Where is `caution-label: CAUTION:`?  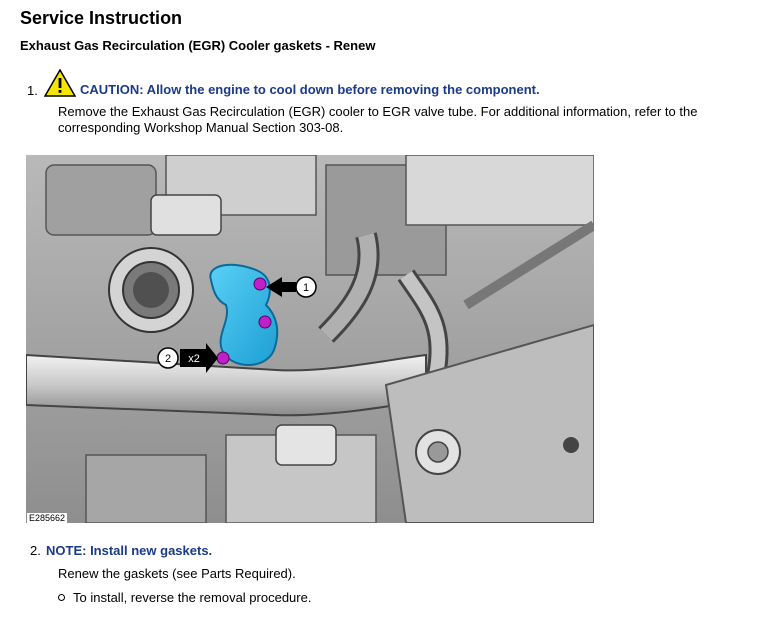 caution-label: CAUTION: is located at coordinates (112, 89).